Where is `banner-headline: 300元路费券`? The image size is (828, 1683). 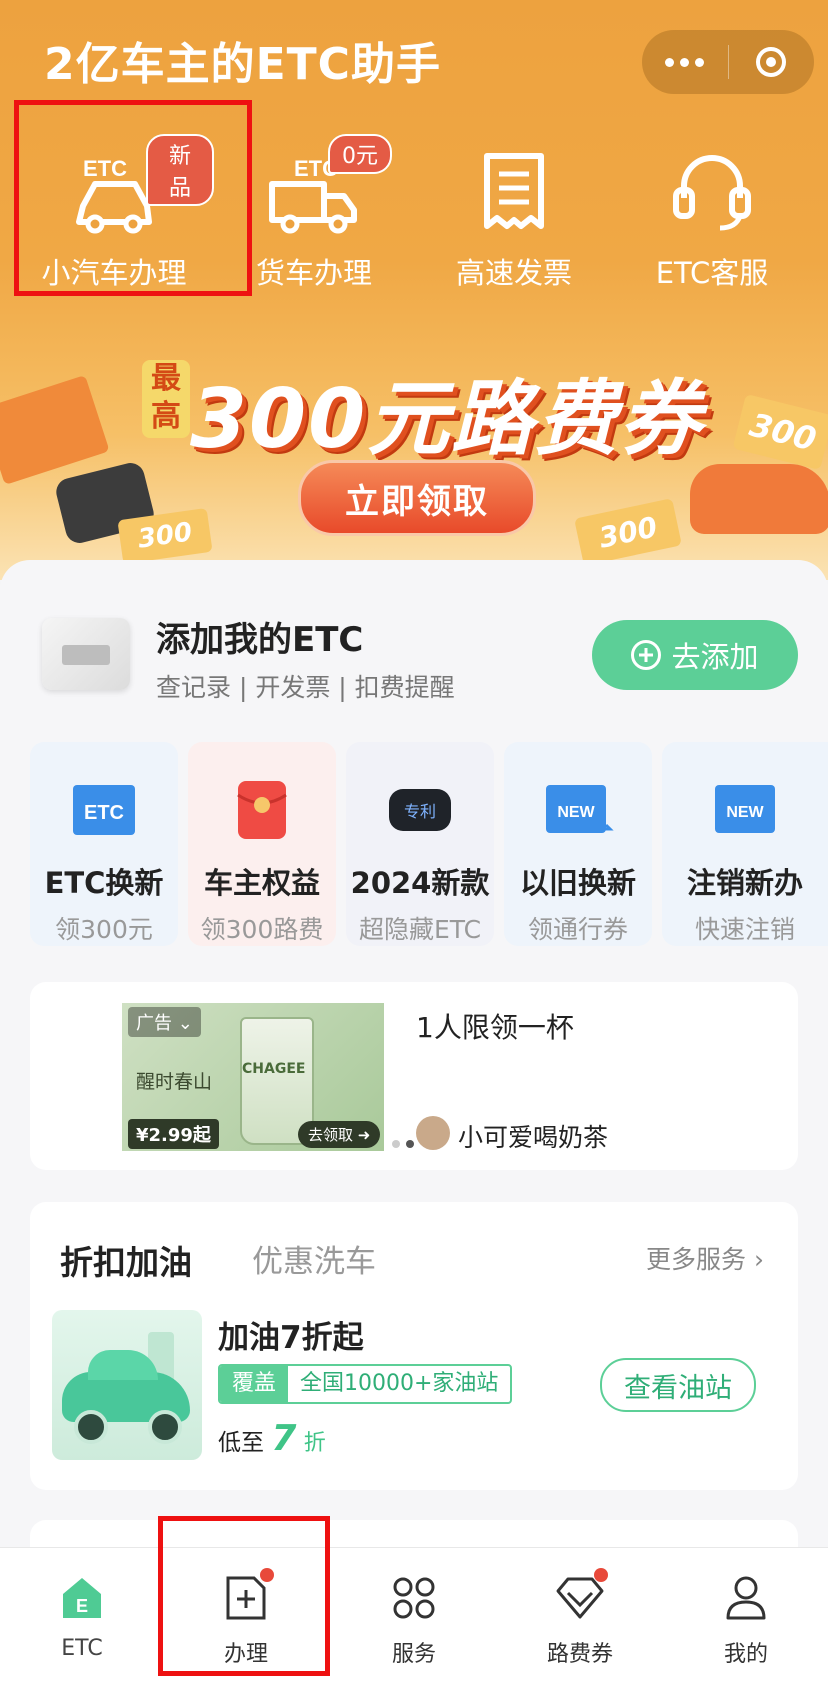 banner-headline: 300元路费券 is located at coordinates (447, 419).